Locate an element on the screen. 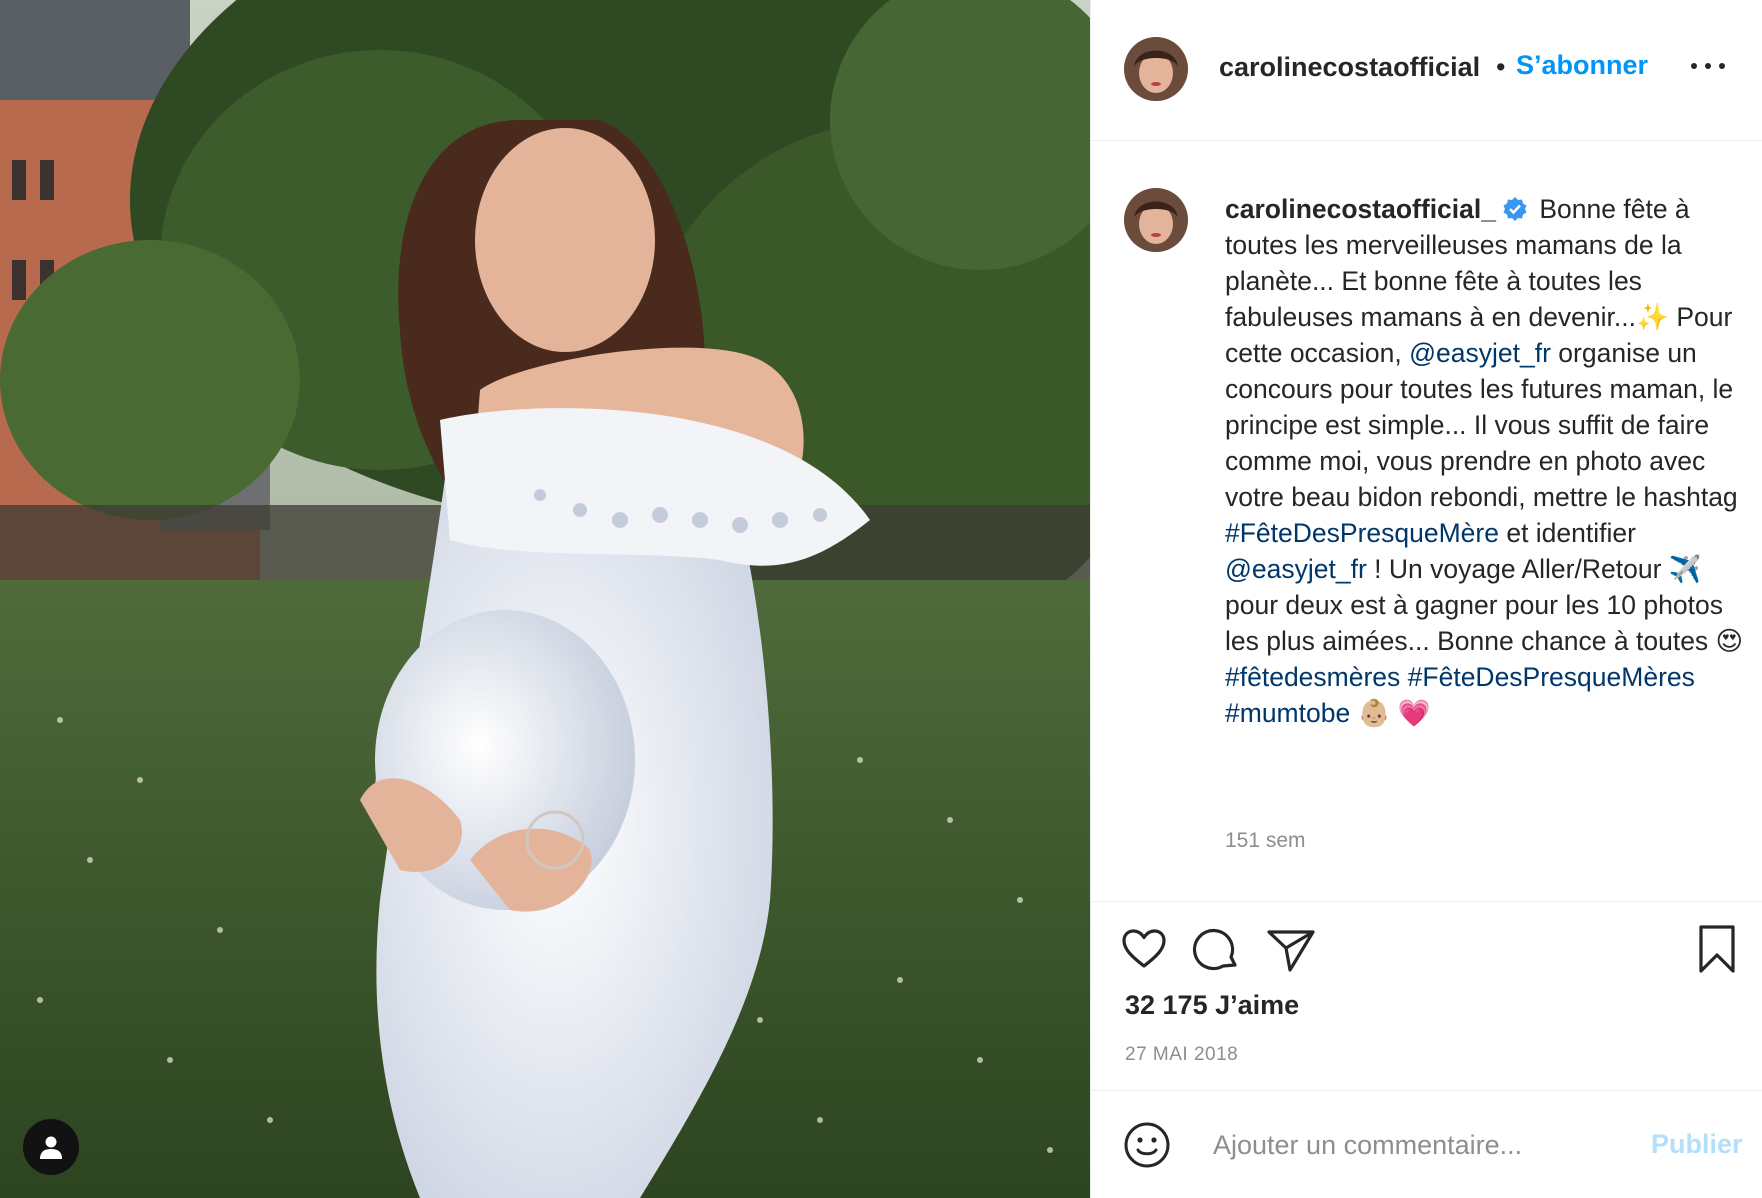  caption-segment: 👶🏼 💗 is located at coordinates (1390, 713).